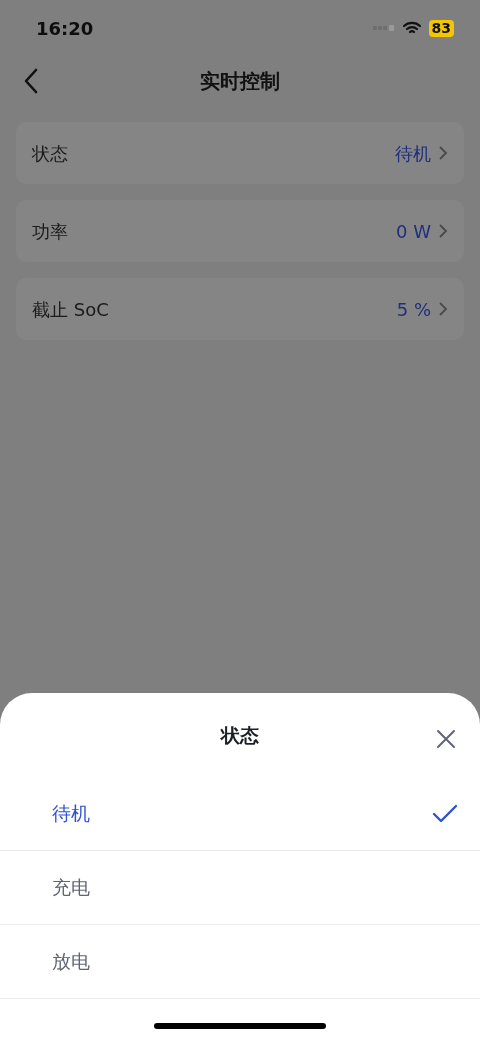 The width and height of the screenshot is (480, 1039). I want to click on setting-row: 功率 0 W, so click(240, 231).